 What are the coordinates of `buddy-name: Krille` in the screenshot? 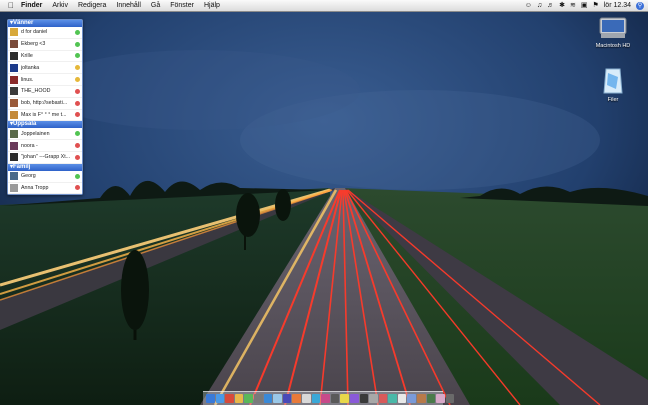 It's located at (27, 55).